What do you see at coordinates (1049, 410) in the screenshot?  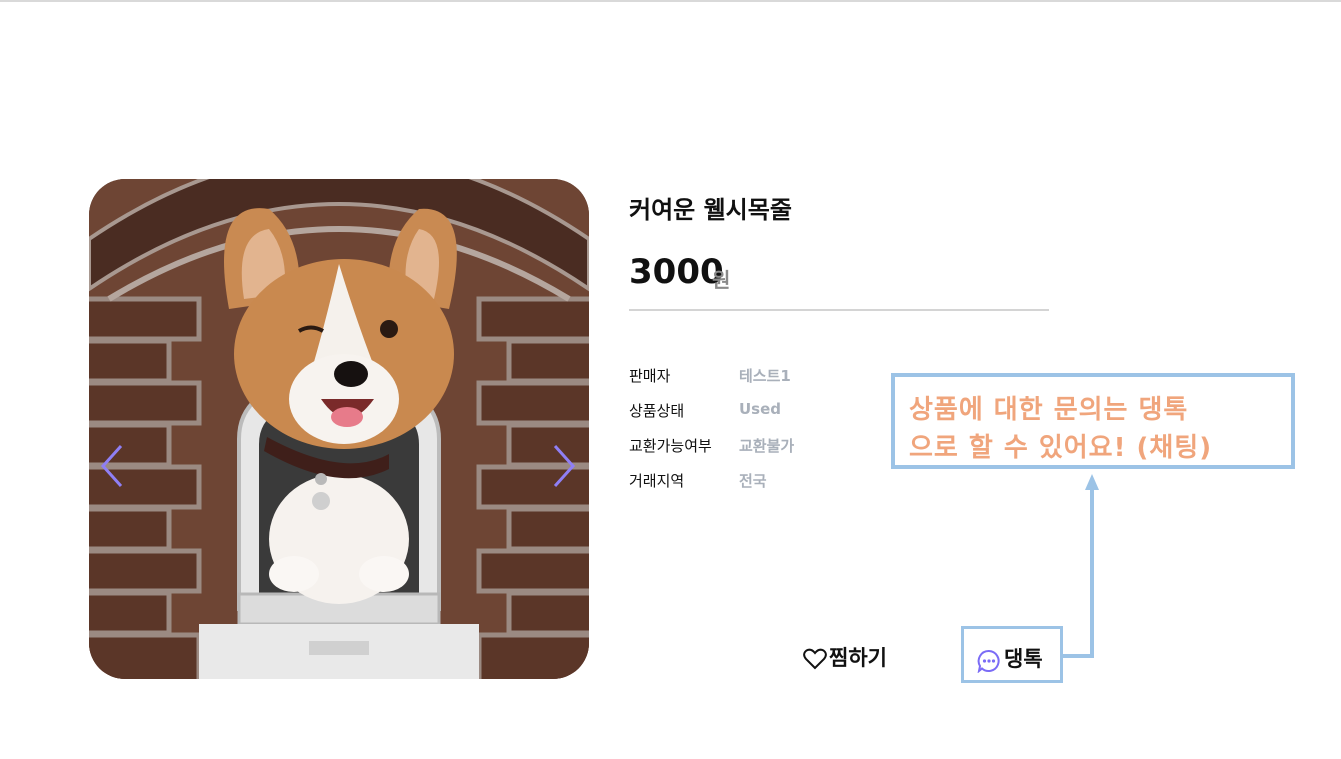 I see `annotation-line-1: 상품에 대한 문의는 댕톡` at bounding box center [1049, 410].